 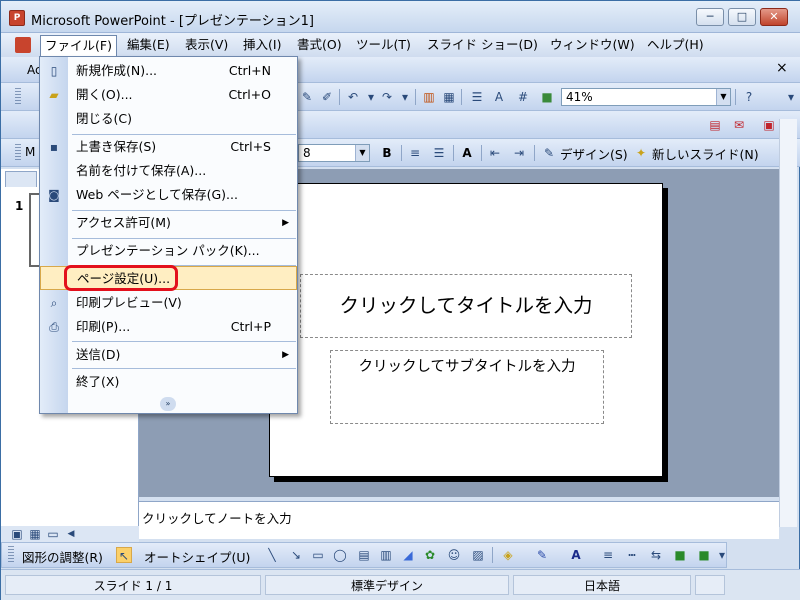 I want to click on wordart-icon: ◢, so click(x=408, y=555).